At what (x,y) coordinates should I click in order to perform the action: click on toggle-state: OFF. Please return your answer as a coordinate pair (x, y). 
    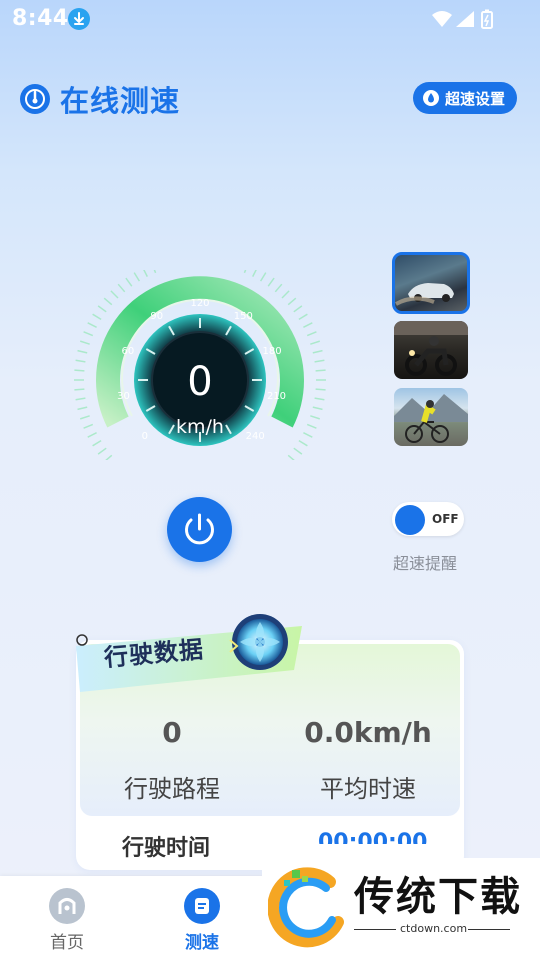
    Looking at the image, I should click on (445, 519).